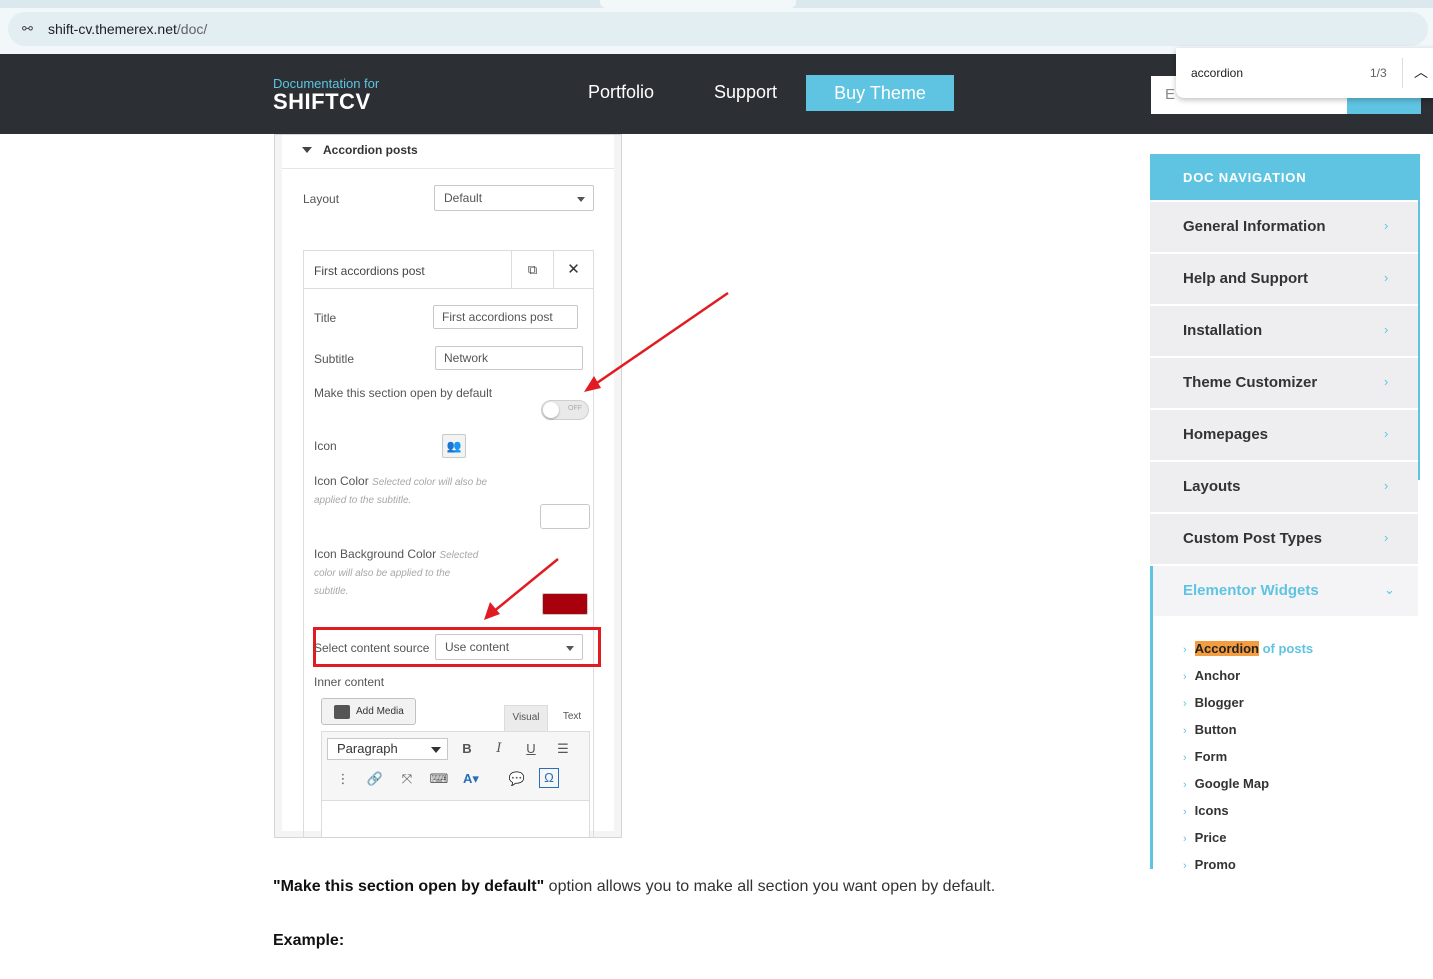 Image resolution: width=1433 pixels, height=979 pixels. I want to click on nav-item-theme-customizer: Theme Customizer ›, so click(1284, 383).